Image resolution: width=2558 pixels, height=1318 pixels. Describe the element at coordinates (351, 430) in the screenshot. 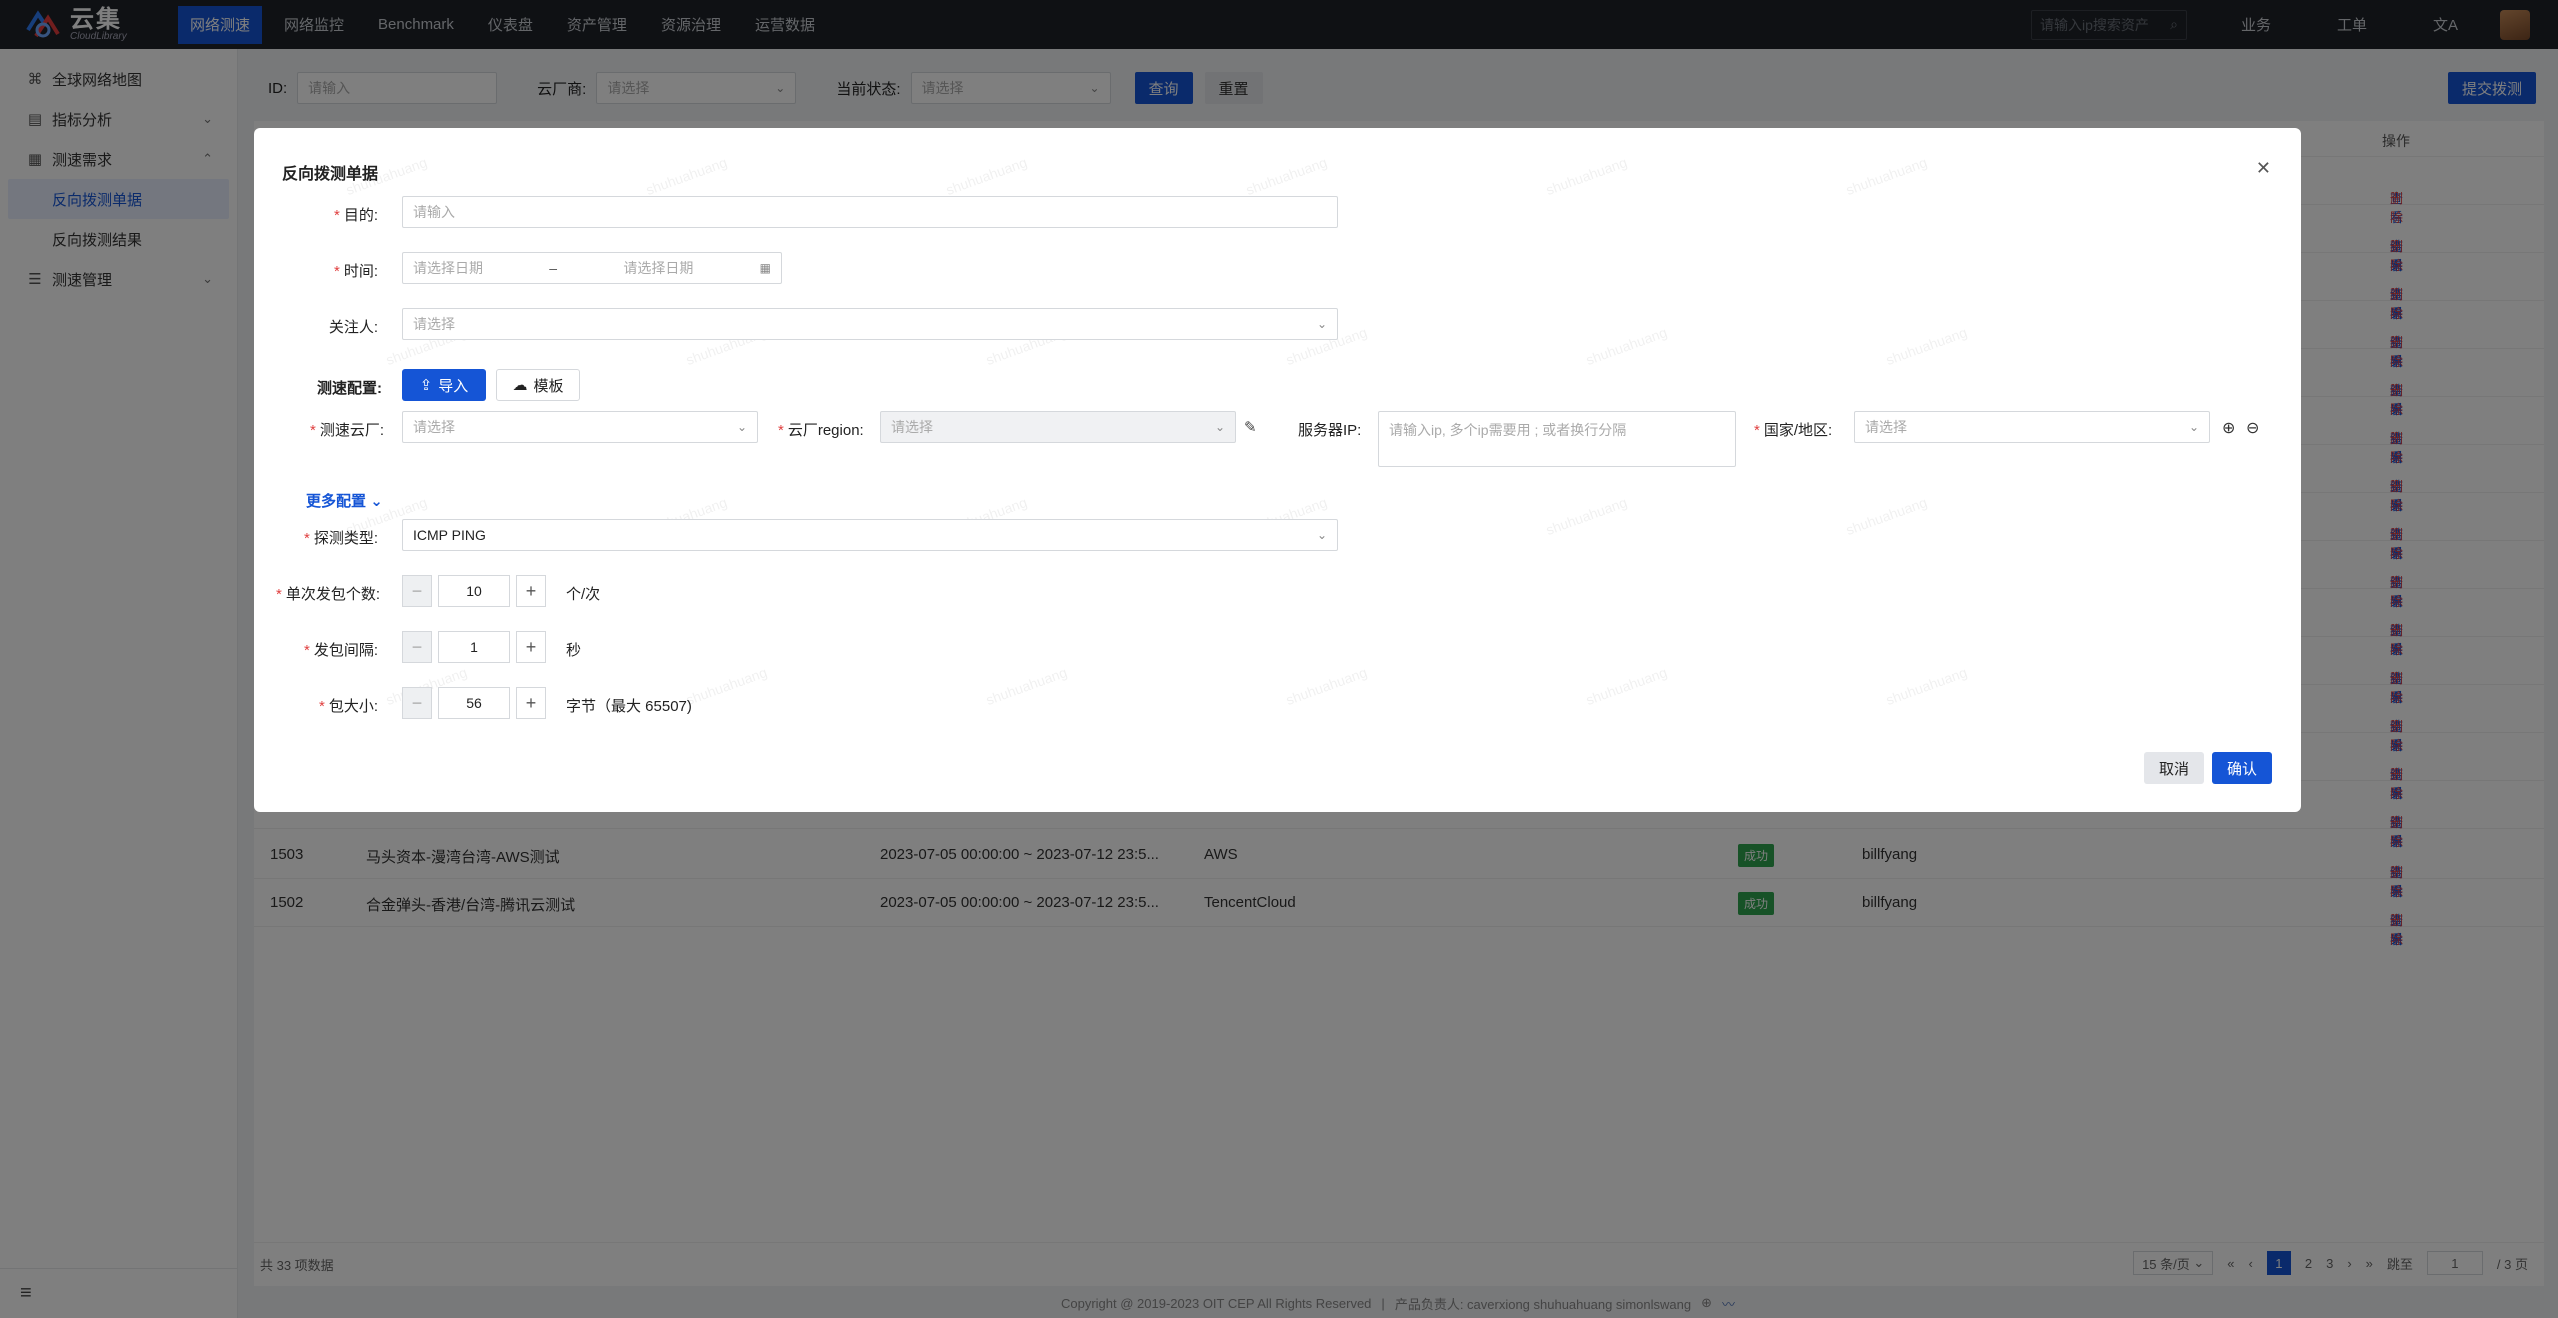

I see `speed-vendor-label: 测速云厂:` at that location.